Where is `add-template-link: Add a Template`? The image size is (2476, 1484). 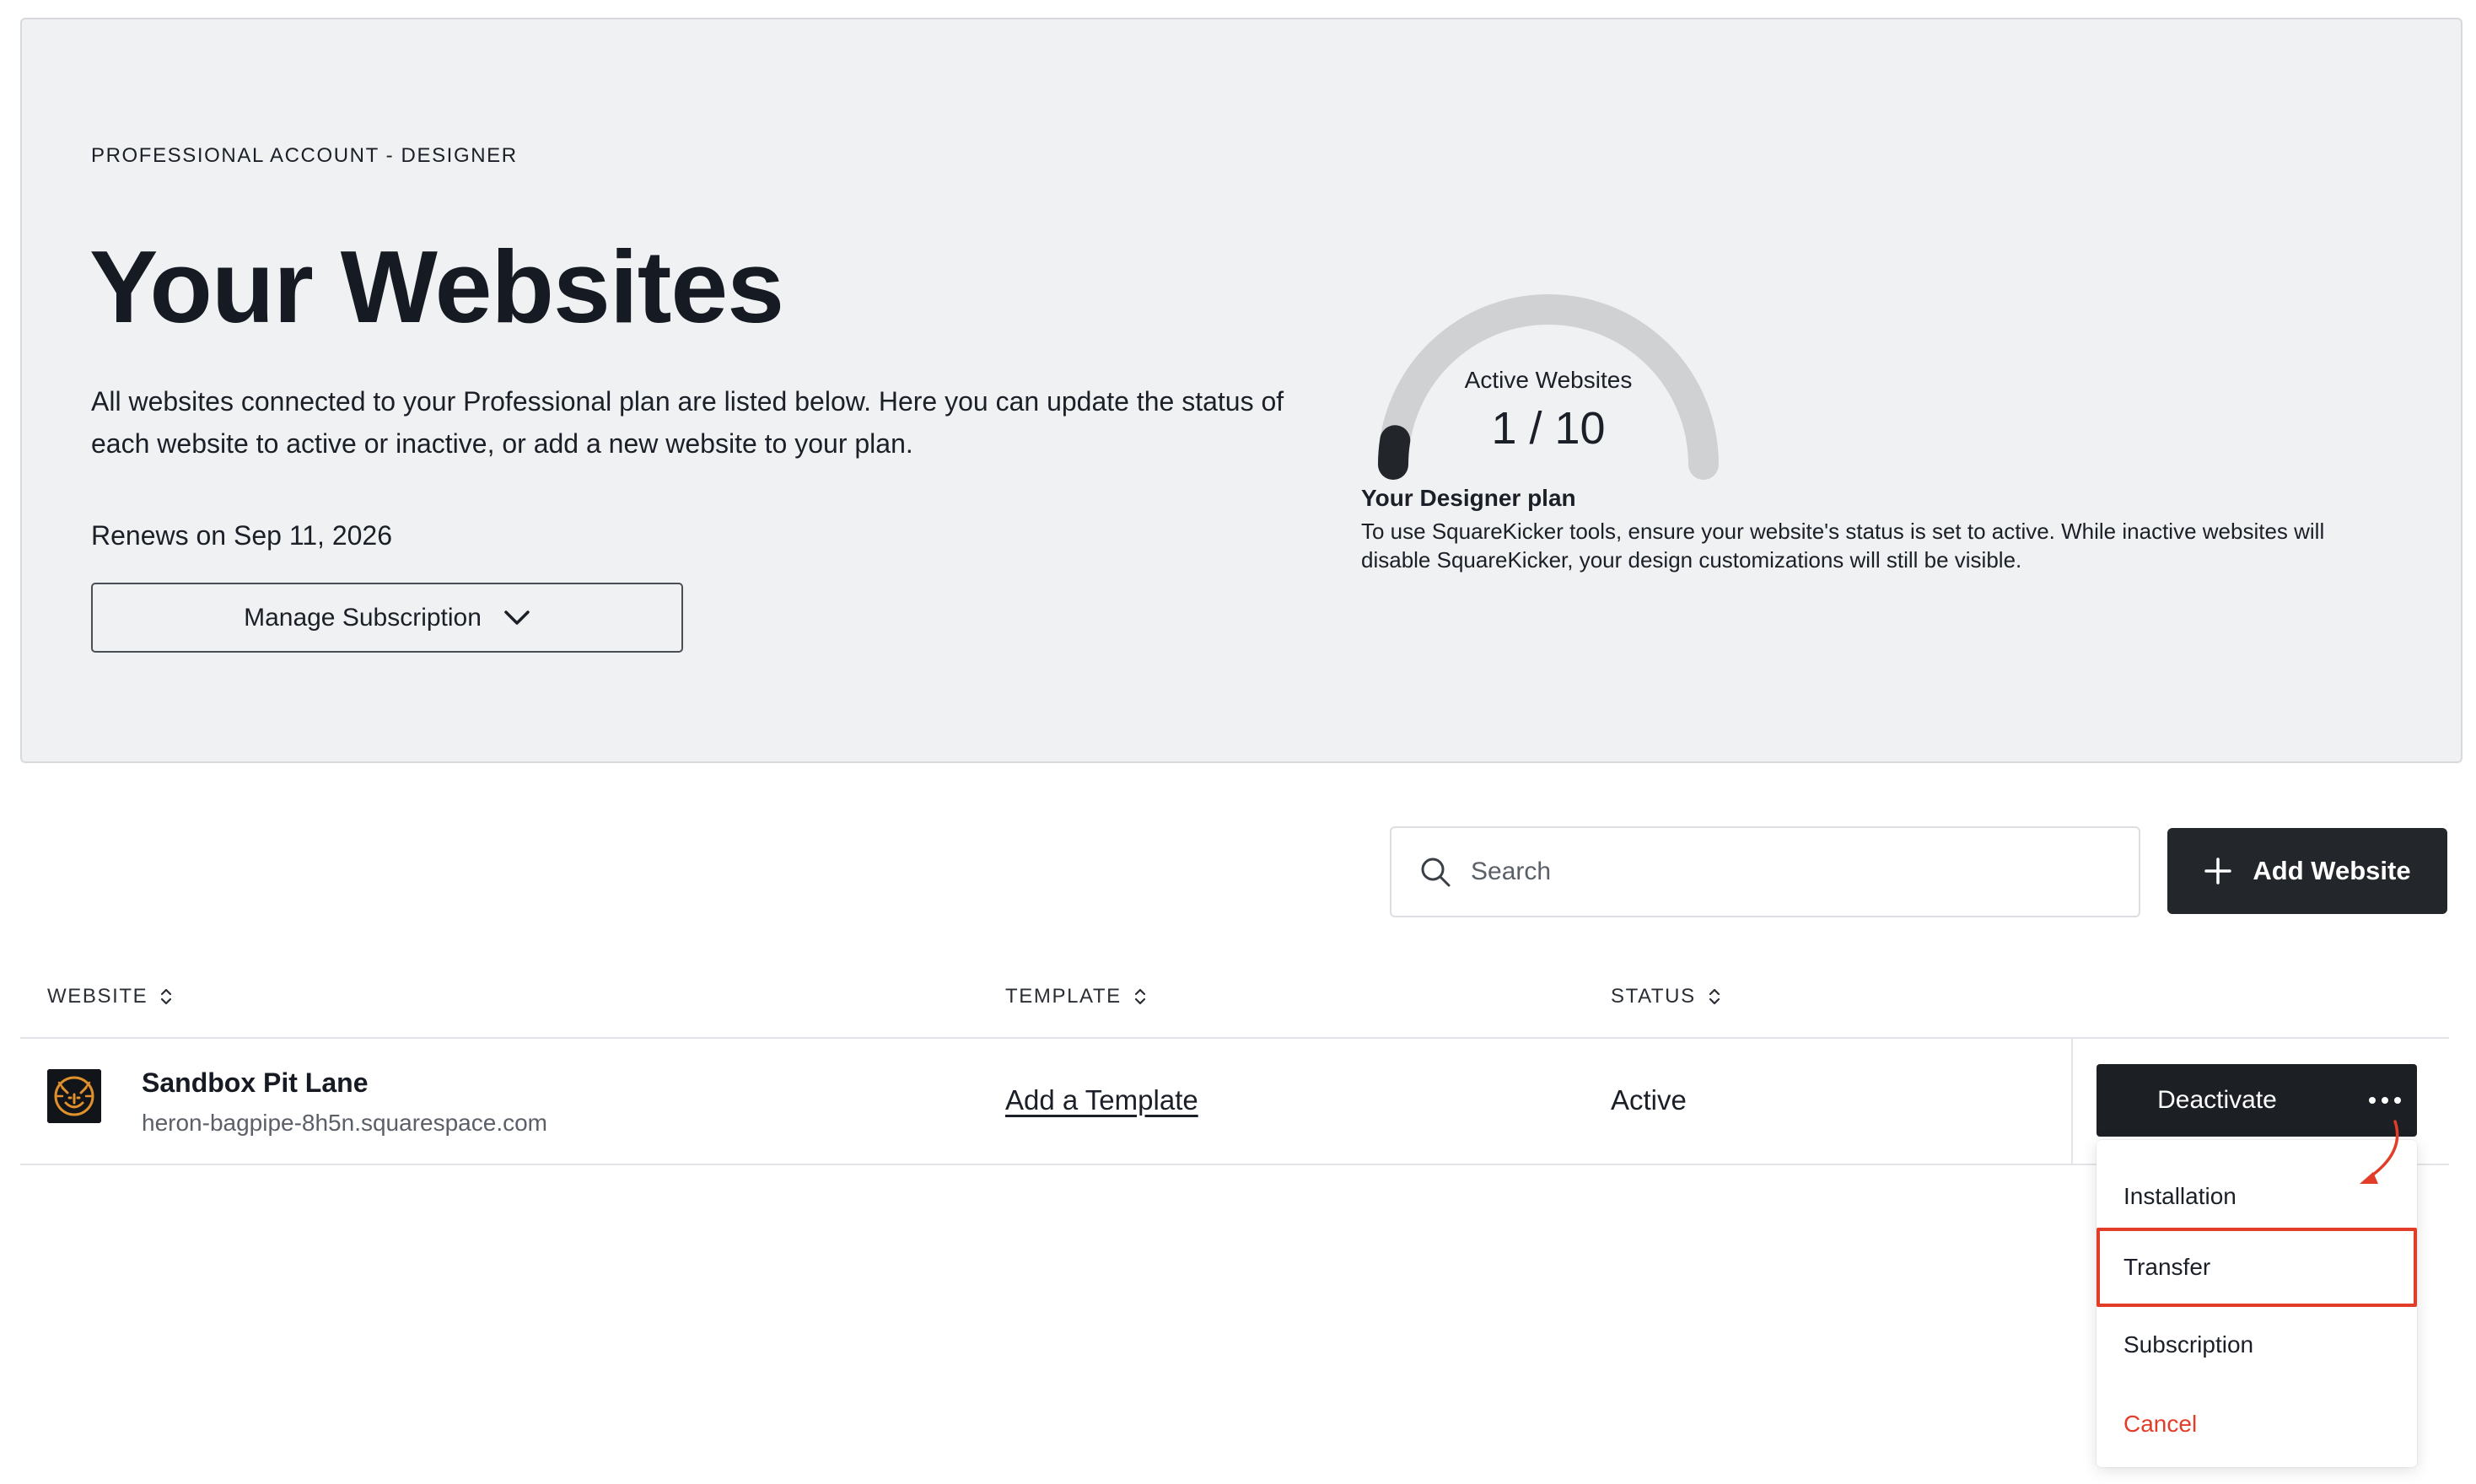
add-template-link: Add a Template is located at coordinates (1101, 1100).